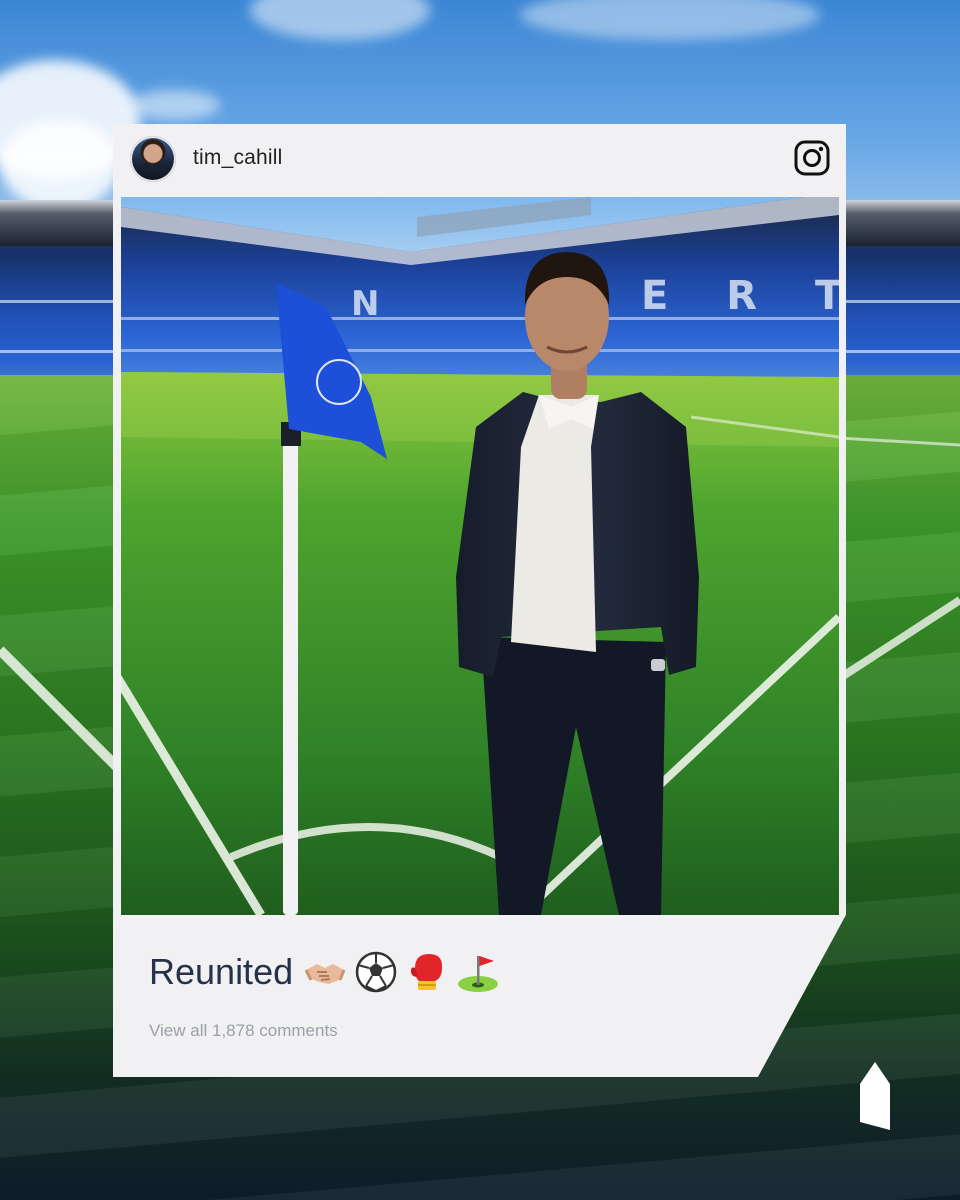  Describe the element at coordinates (153, 159) in the screenshot. I see `user-avatar` at that location.